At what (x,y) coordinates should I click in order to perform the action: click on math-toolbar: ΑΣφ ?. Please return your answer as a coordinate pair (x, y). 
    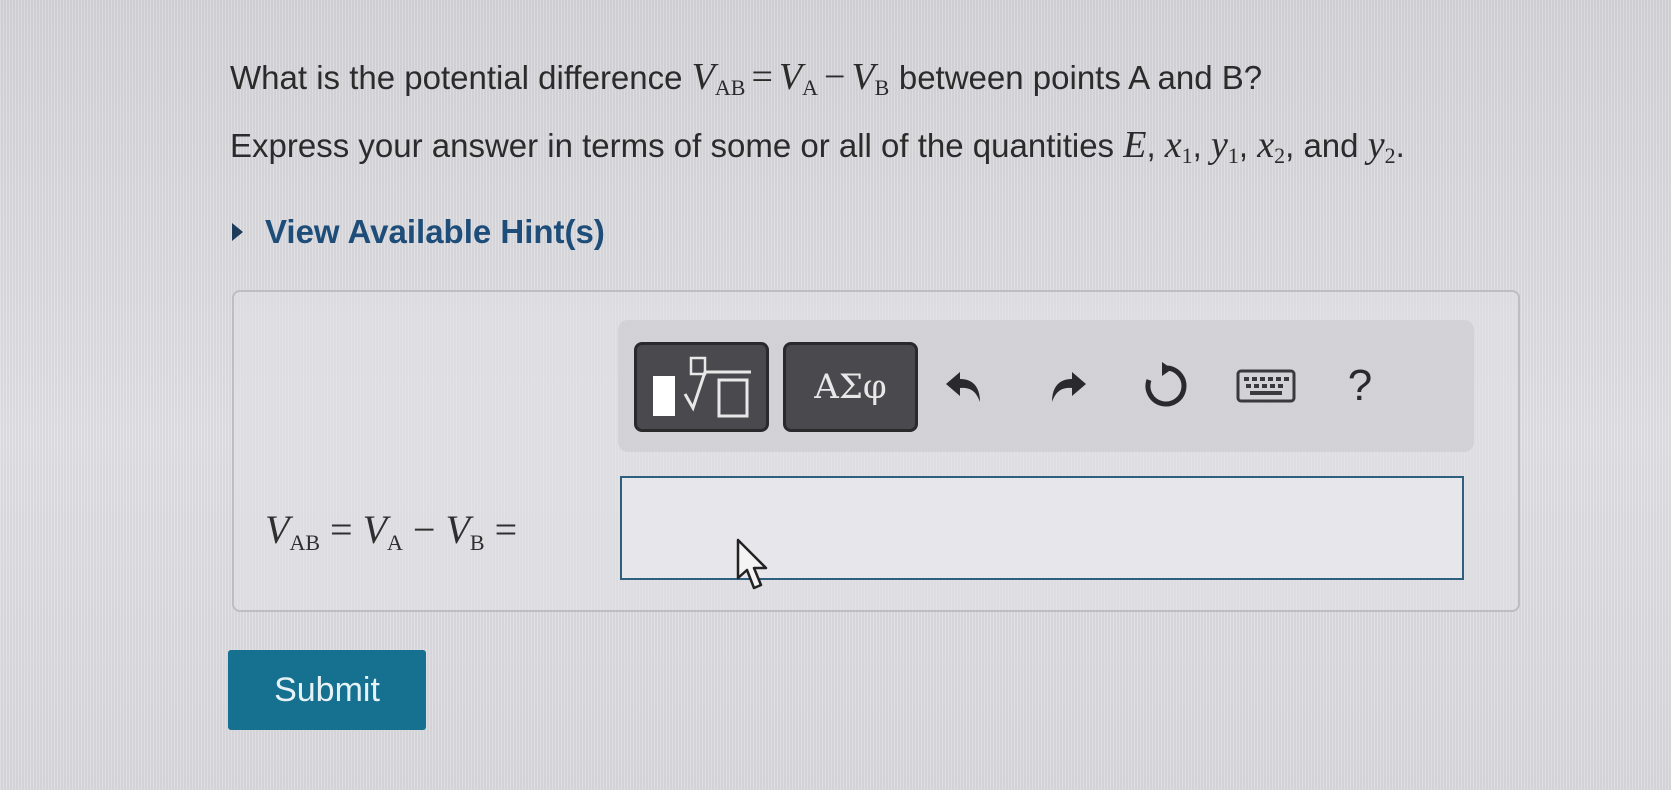
    Looking at the image, I should click on (1046, 386).